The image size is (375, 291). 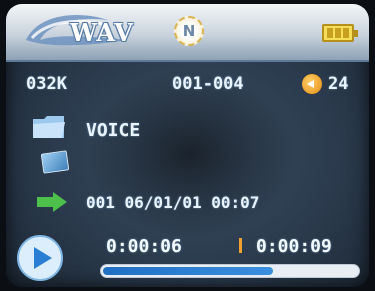 I want to click on elapsed-time: 0:00:06, so click(x=144, y=246).